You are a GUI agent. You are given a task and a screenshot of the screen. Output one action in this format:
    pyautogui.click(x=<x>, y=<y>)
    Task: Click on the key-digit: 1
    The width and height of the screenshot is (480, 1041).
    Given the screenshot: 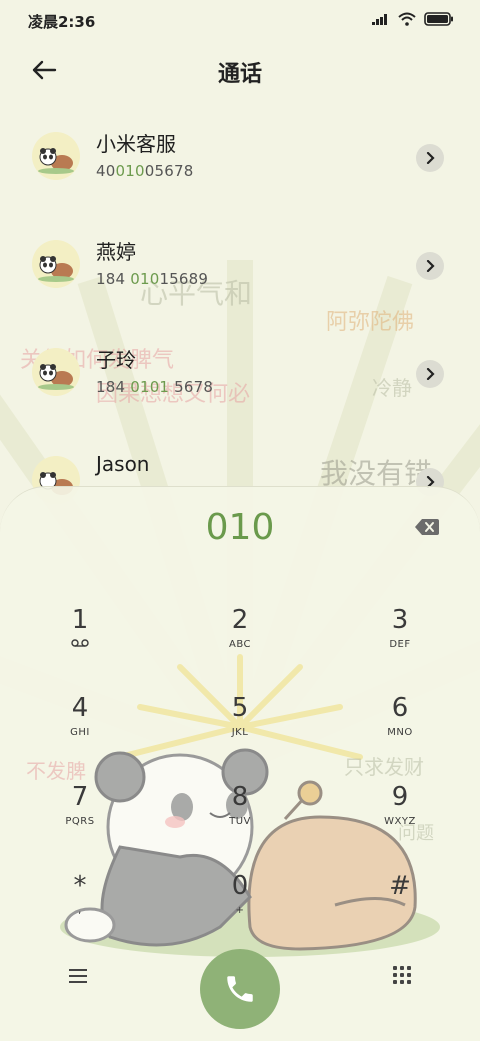 What is the action you would take?
    pyautogui.click(x=80, y=620)
    